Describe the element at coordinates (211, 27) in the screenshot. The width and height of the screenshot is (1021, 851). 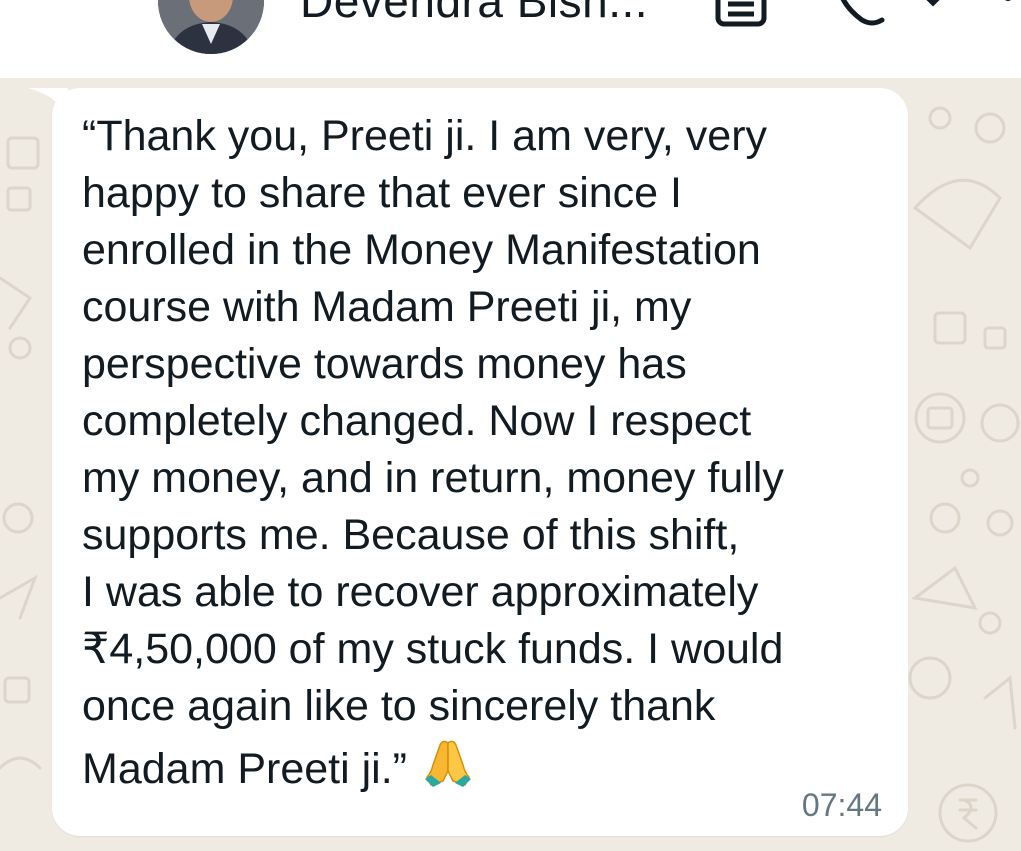
I see `avatar` at that location.